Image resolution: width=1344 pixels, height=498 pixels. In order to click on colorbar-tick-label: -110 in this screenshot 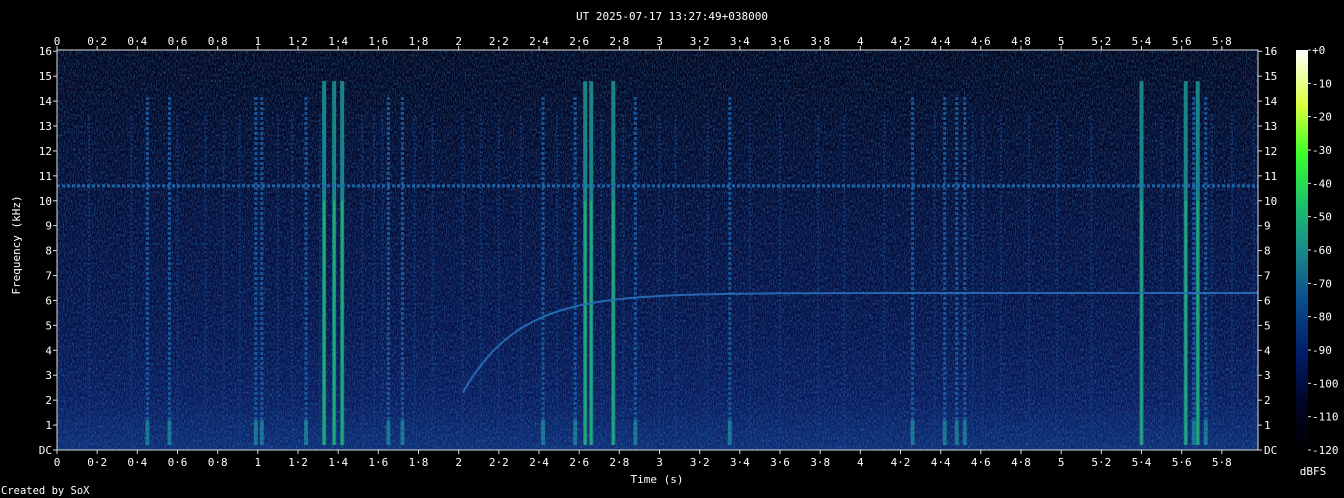, I will do `click(1325, 417)`.